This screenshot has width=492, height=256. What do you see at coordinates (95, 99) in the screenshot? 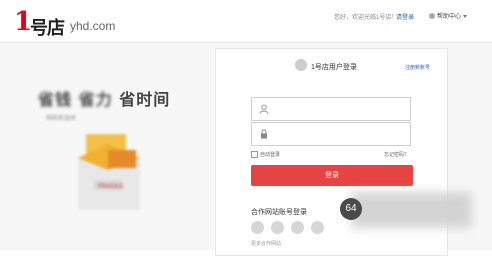
I see `slogan-save-effort: 省力` at bounding box center [95, 99].